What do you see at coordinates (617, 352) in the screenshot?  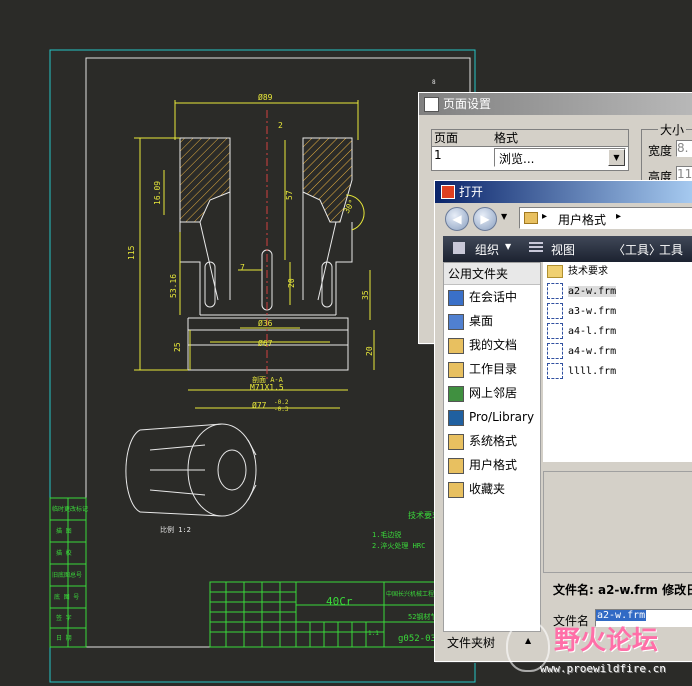 I see `file-list-item: a4-w.frm` at bounding box center [617, 352].